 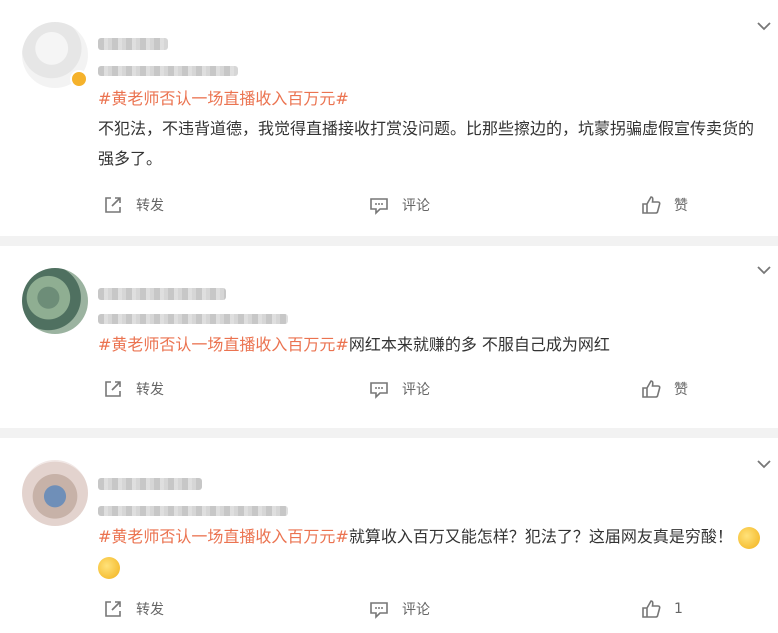 I want to click on post-body: 就算收入百万又能怎样？犯法了？这届网友真是穷酸！, so click(x=540, y=536).